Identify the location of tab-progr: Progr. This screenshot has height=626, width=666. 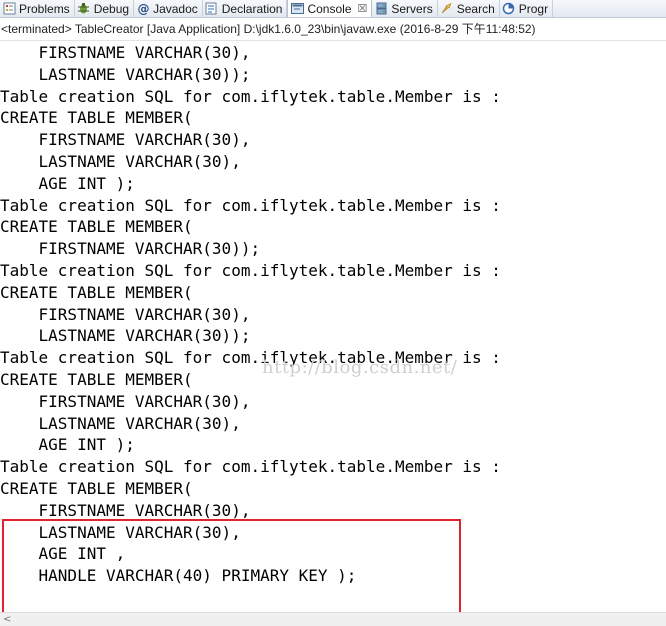
(527, 8).